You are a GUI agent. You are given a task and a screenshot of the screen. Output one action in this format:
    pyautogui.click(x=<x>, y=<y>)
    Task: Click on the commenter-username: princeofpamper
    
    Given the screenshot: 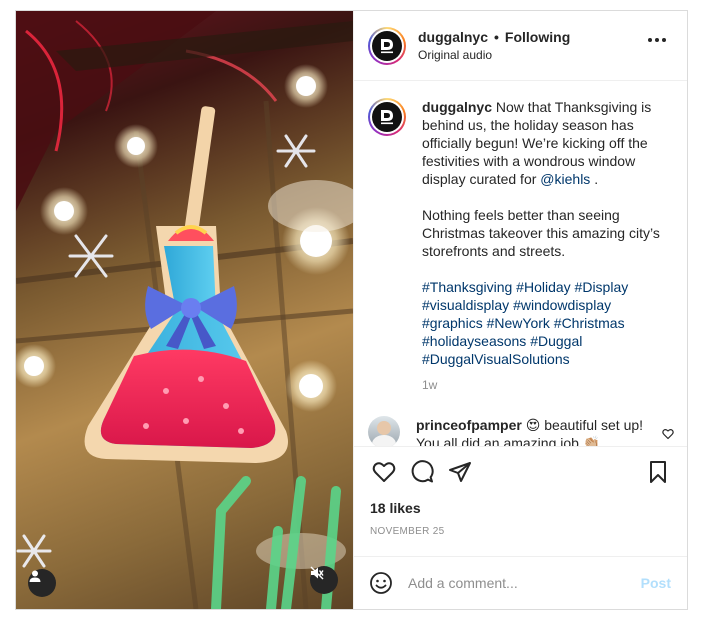 What is the action you would take?
    pyautogui.click(x=469, y=425)
    